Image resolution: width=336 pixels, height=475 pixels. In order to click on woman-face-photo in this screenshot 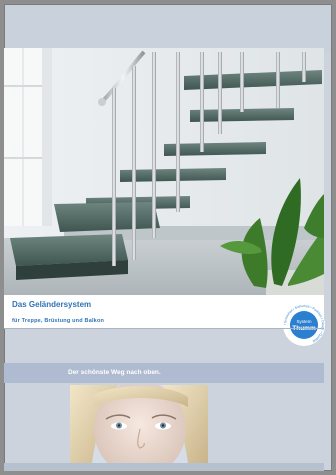, I will do `click(139, 424)`.